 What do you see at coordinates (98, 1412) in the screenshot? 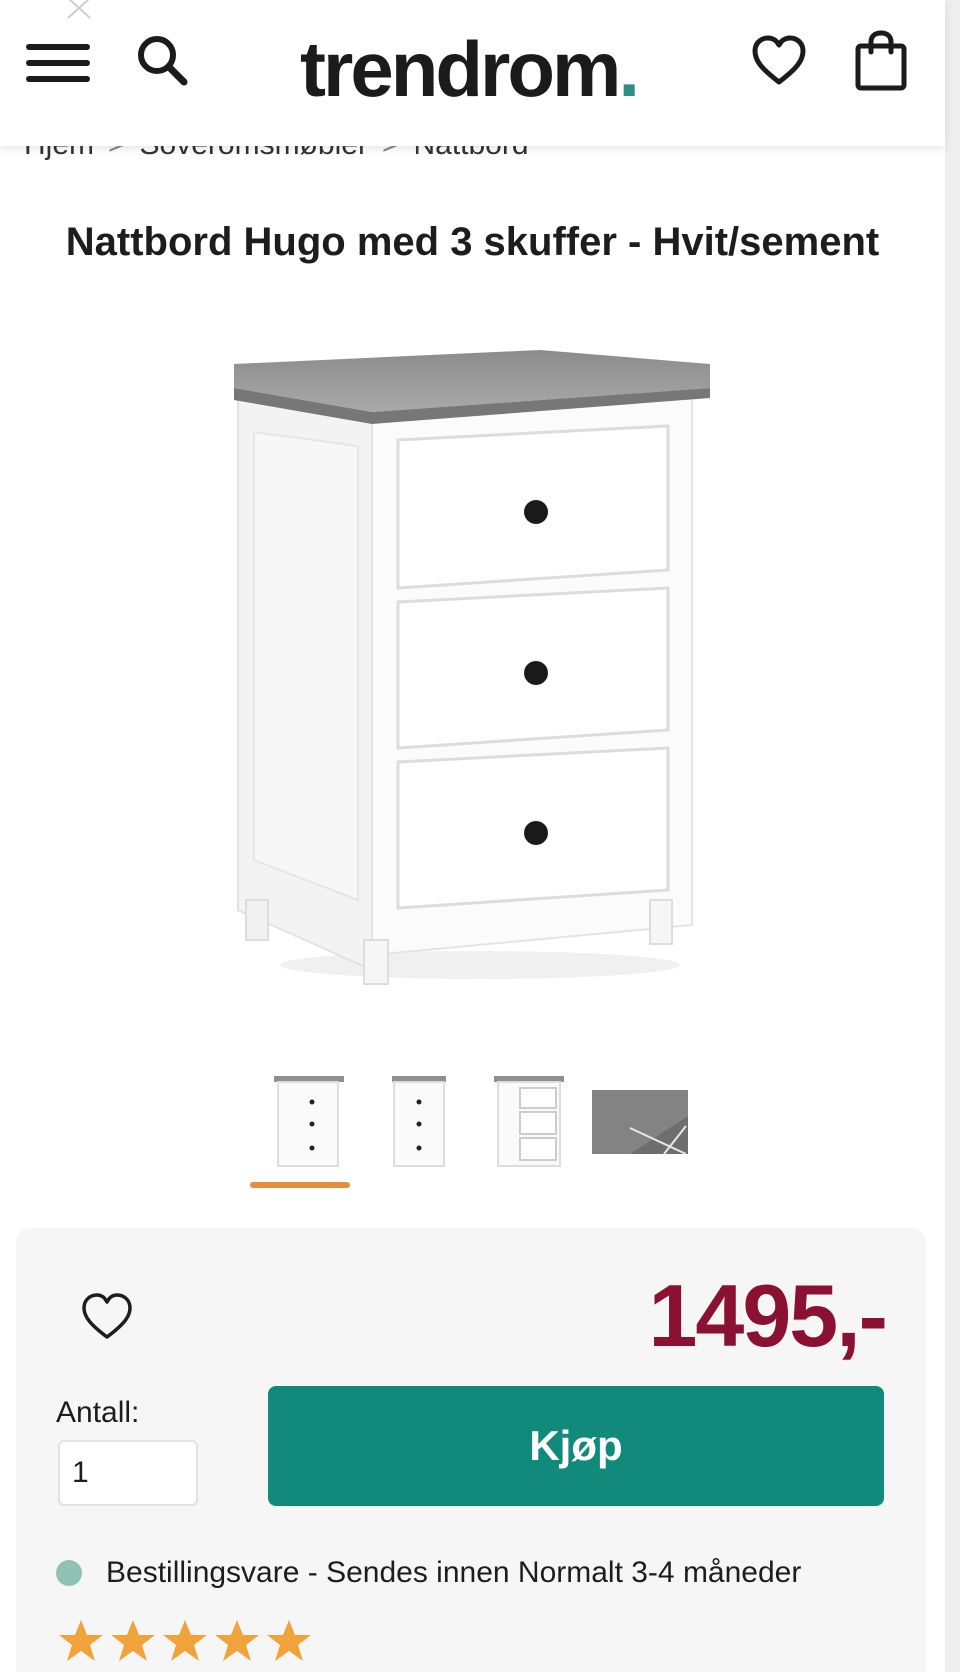
I see `quantity-label: Antall:` at bounding box center [98, 1412].